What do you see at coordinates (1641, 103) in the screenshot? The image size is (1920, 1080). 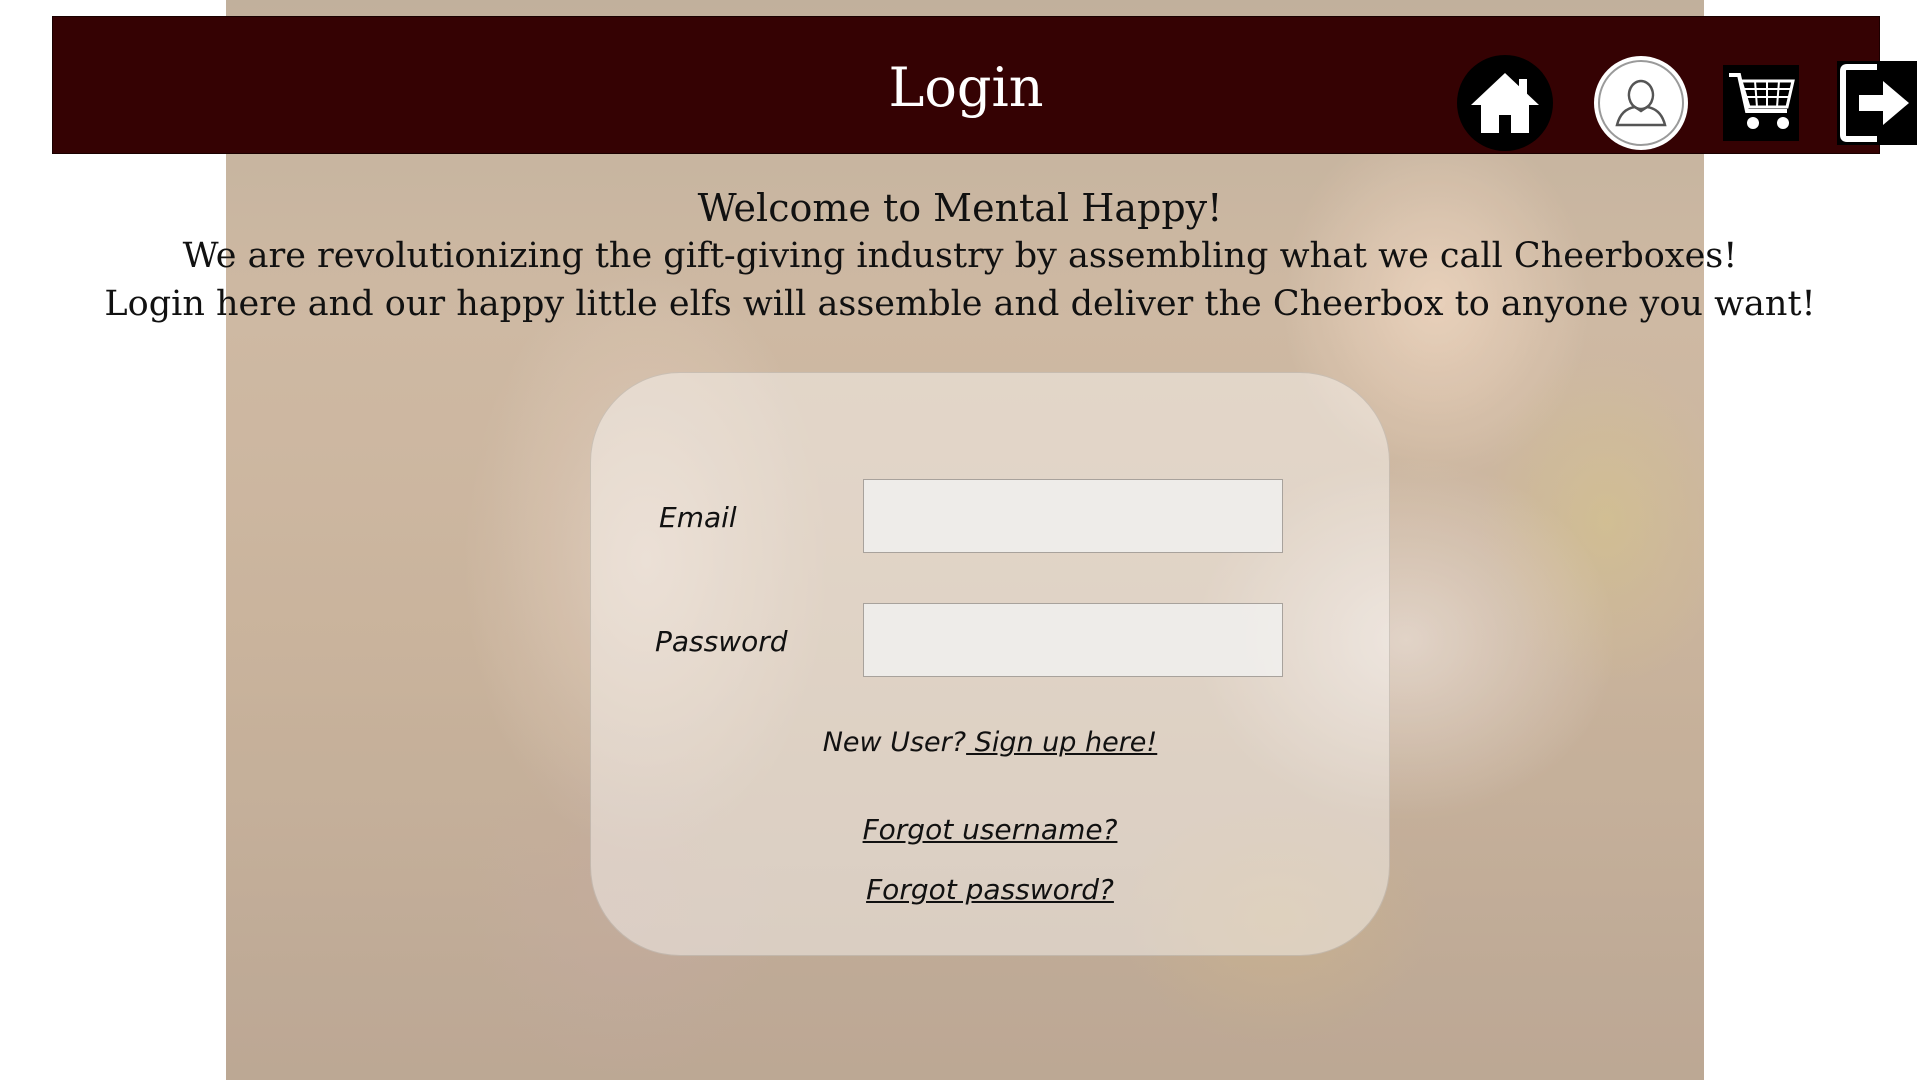 I see `user-icon` at bounding box center [1641, 103].